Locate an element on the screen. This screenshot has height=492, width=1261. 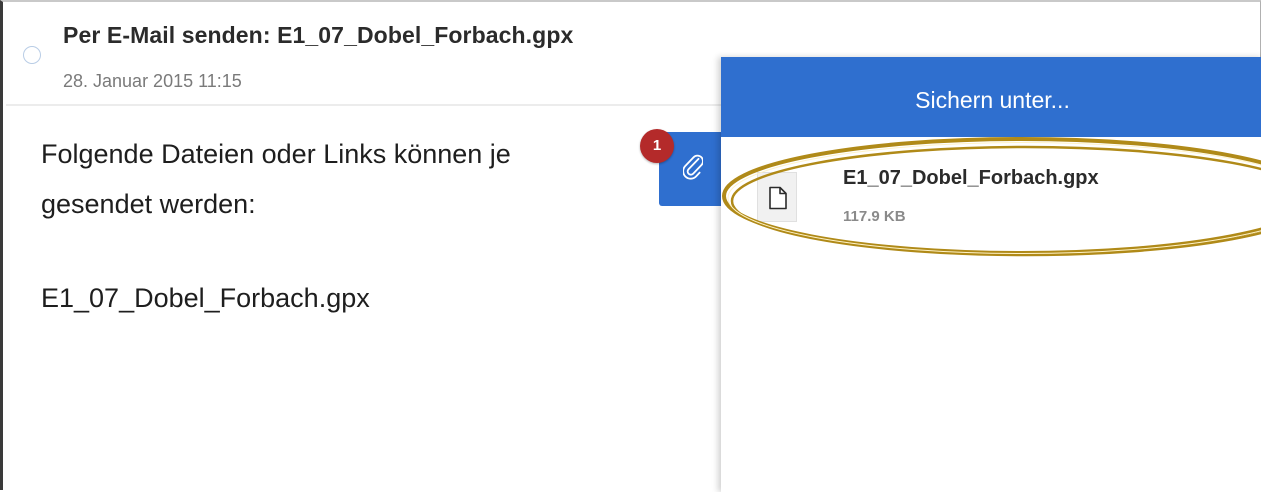
file-name: E1_07_Dobel_Forbach.gpx is located at coordinates (971, 178).